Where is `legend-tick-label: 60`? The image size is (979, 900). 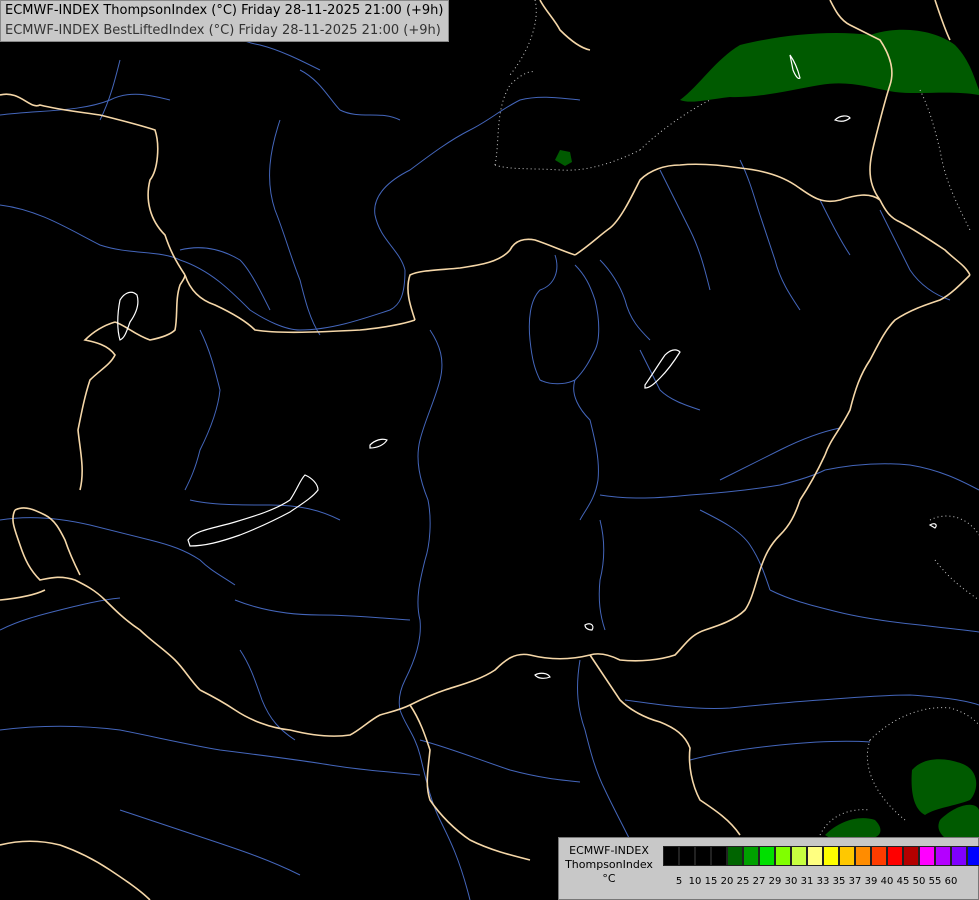
legend-tick-label: 60 is located at coordinates (951, 881).